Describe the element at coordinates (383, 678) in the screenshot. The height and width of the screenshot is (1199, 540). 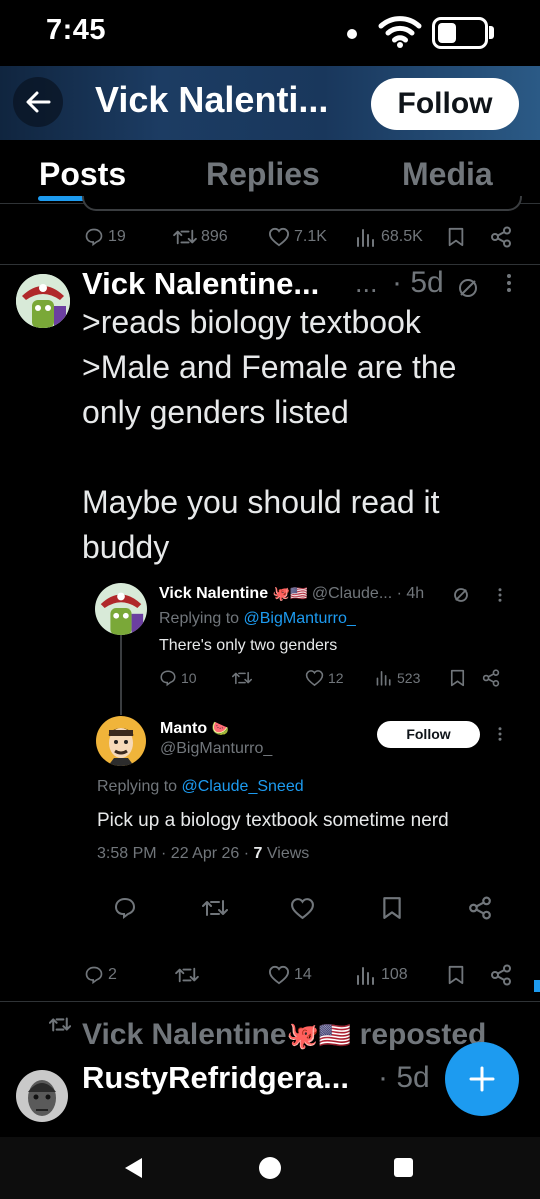
I see `views-icon` at that location.